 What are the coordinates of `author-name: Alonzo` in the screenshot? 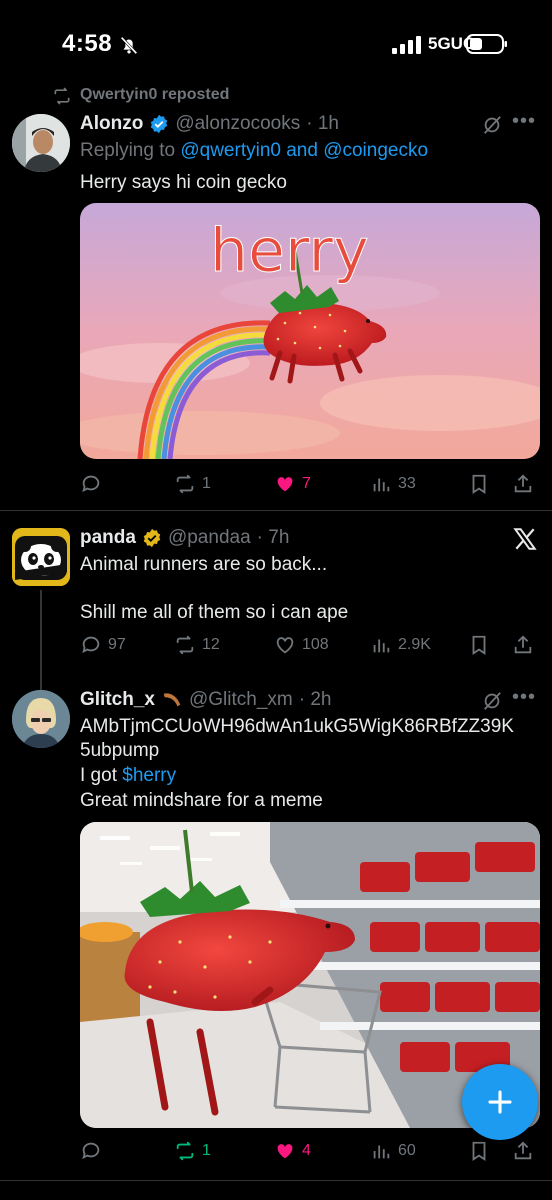 It's located at (111, 124).